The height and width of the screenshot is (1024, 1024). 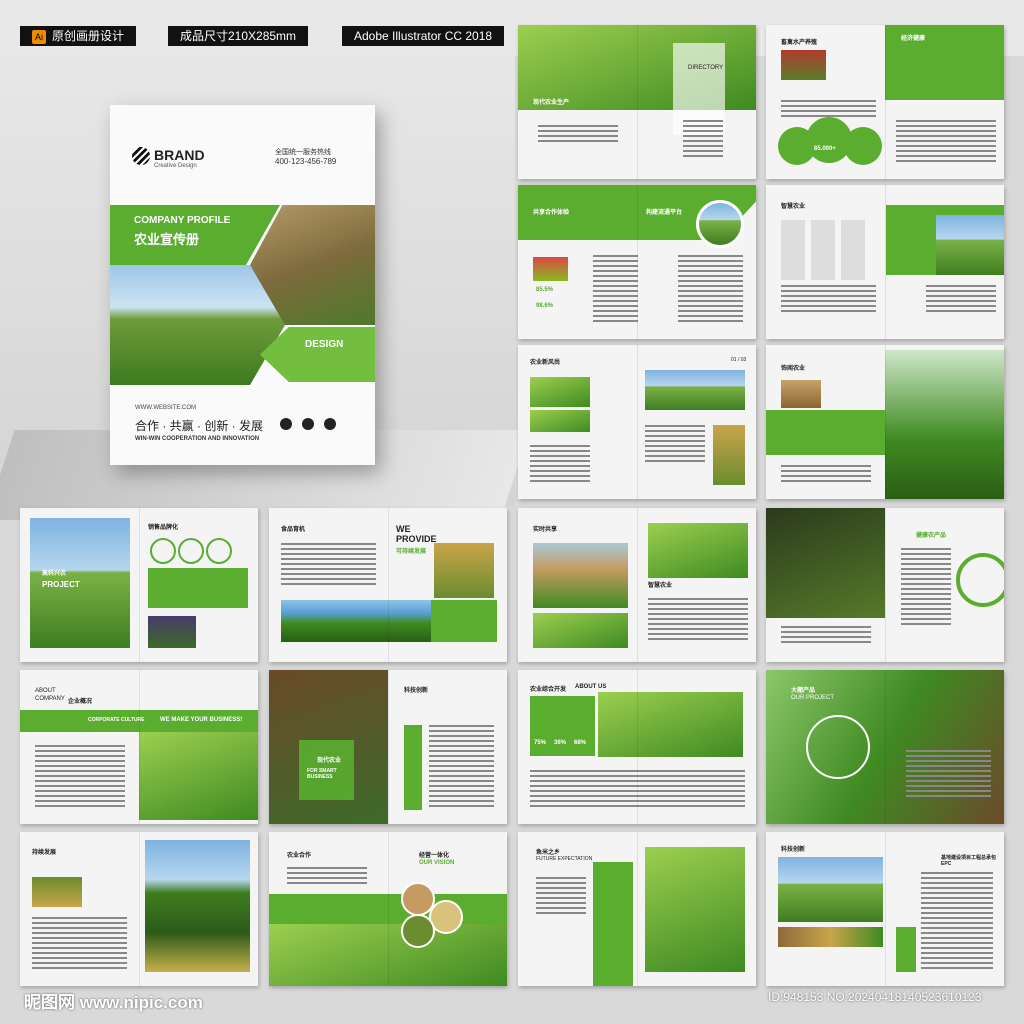 I want to click on grape-photo, so click(x=172, y=632).